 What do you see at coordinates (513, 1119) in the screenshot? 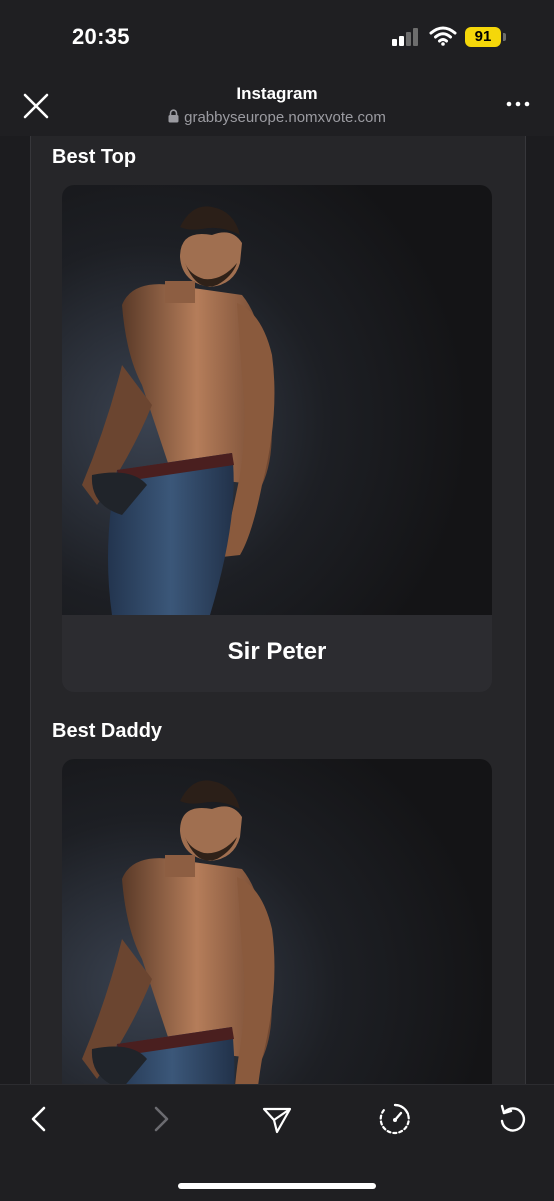
I see `reload-icon` at bounding box center [513, 1119].